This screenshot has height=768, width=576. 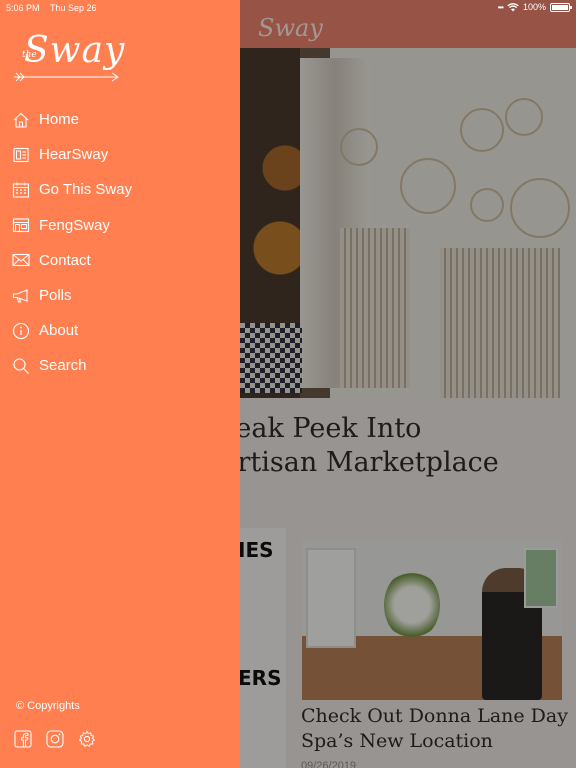 I want to click on menu-item-polls: Polls, so click(x=120, y=295).